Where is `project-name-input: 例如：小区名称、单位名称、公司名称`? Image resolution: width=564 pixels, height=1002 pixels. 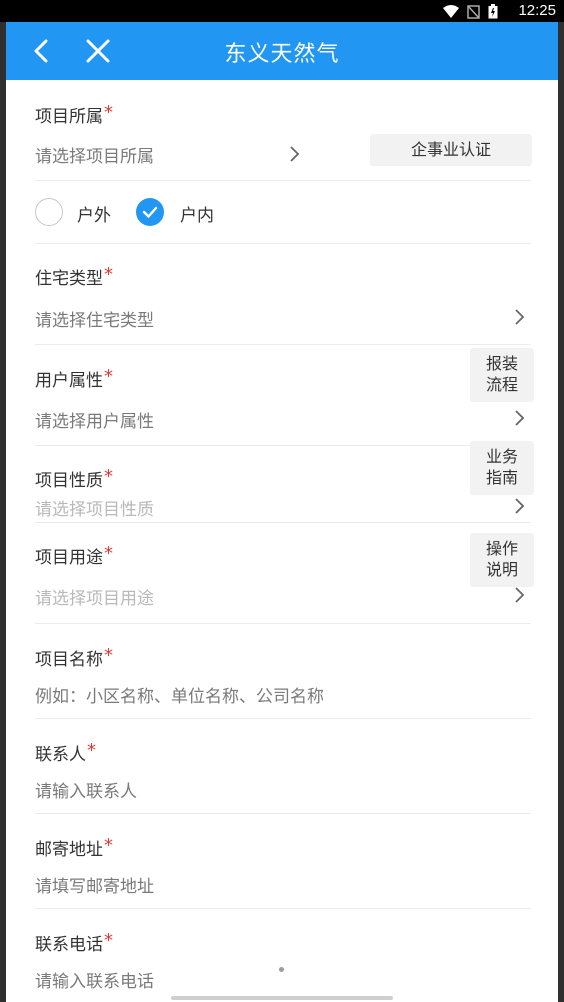
project-name-input: 例如：小区名称、单位名称、公司名称 is located at coordinates (283, 694).